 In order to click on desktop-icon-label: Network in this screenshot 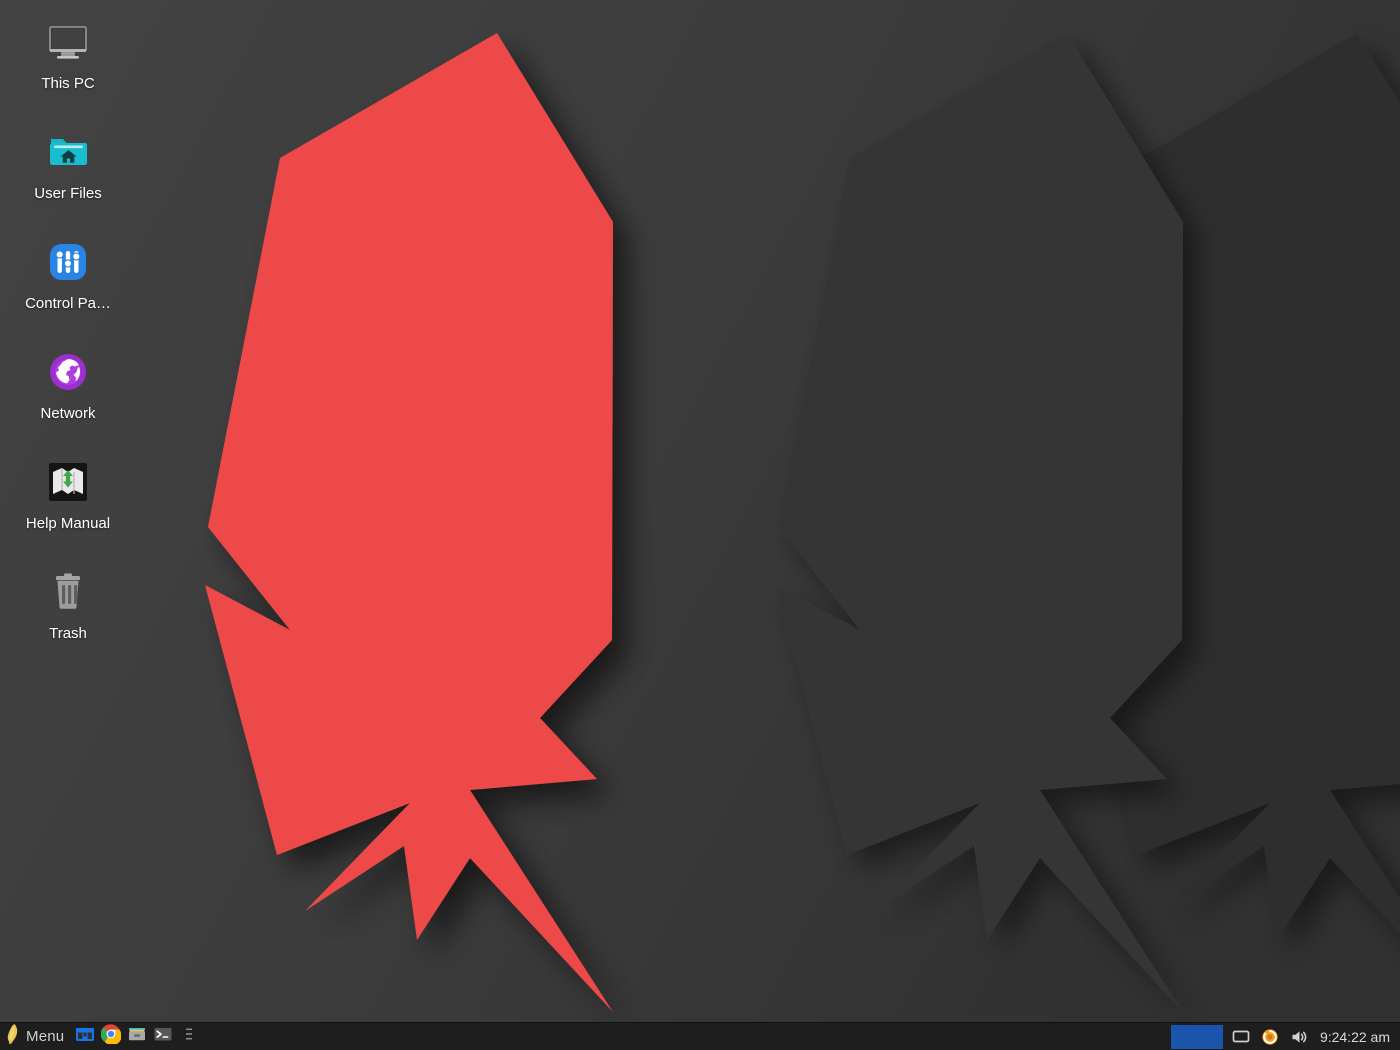, I will do `click(68, 413)`.